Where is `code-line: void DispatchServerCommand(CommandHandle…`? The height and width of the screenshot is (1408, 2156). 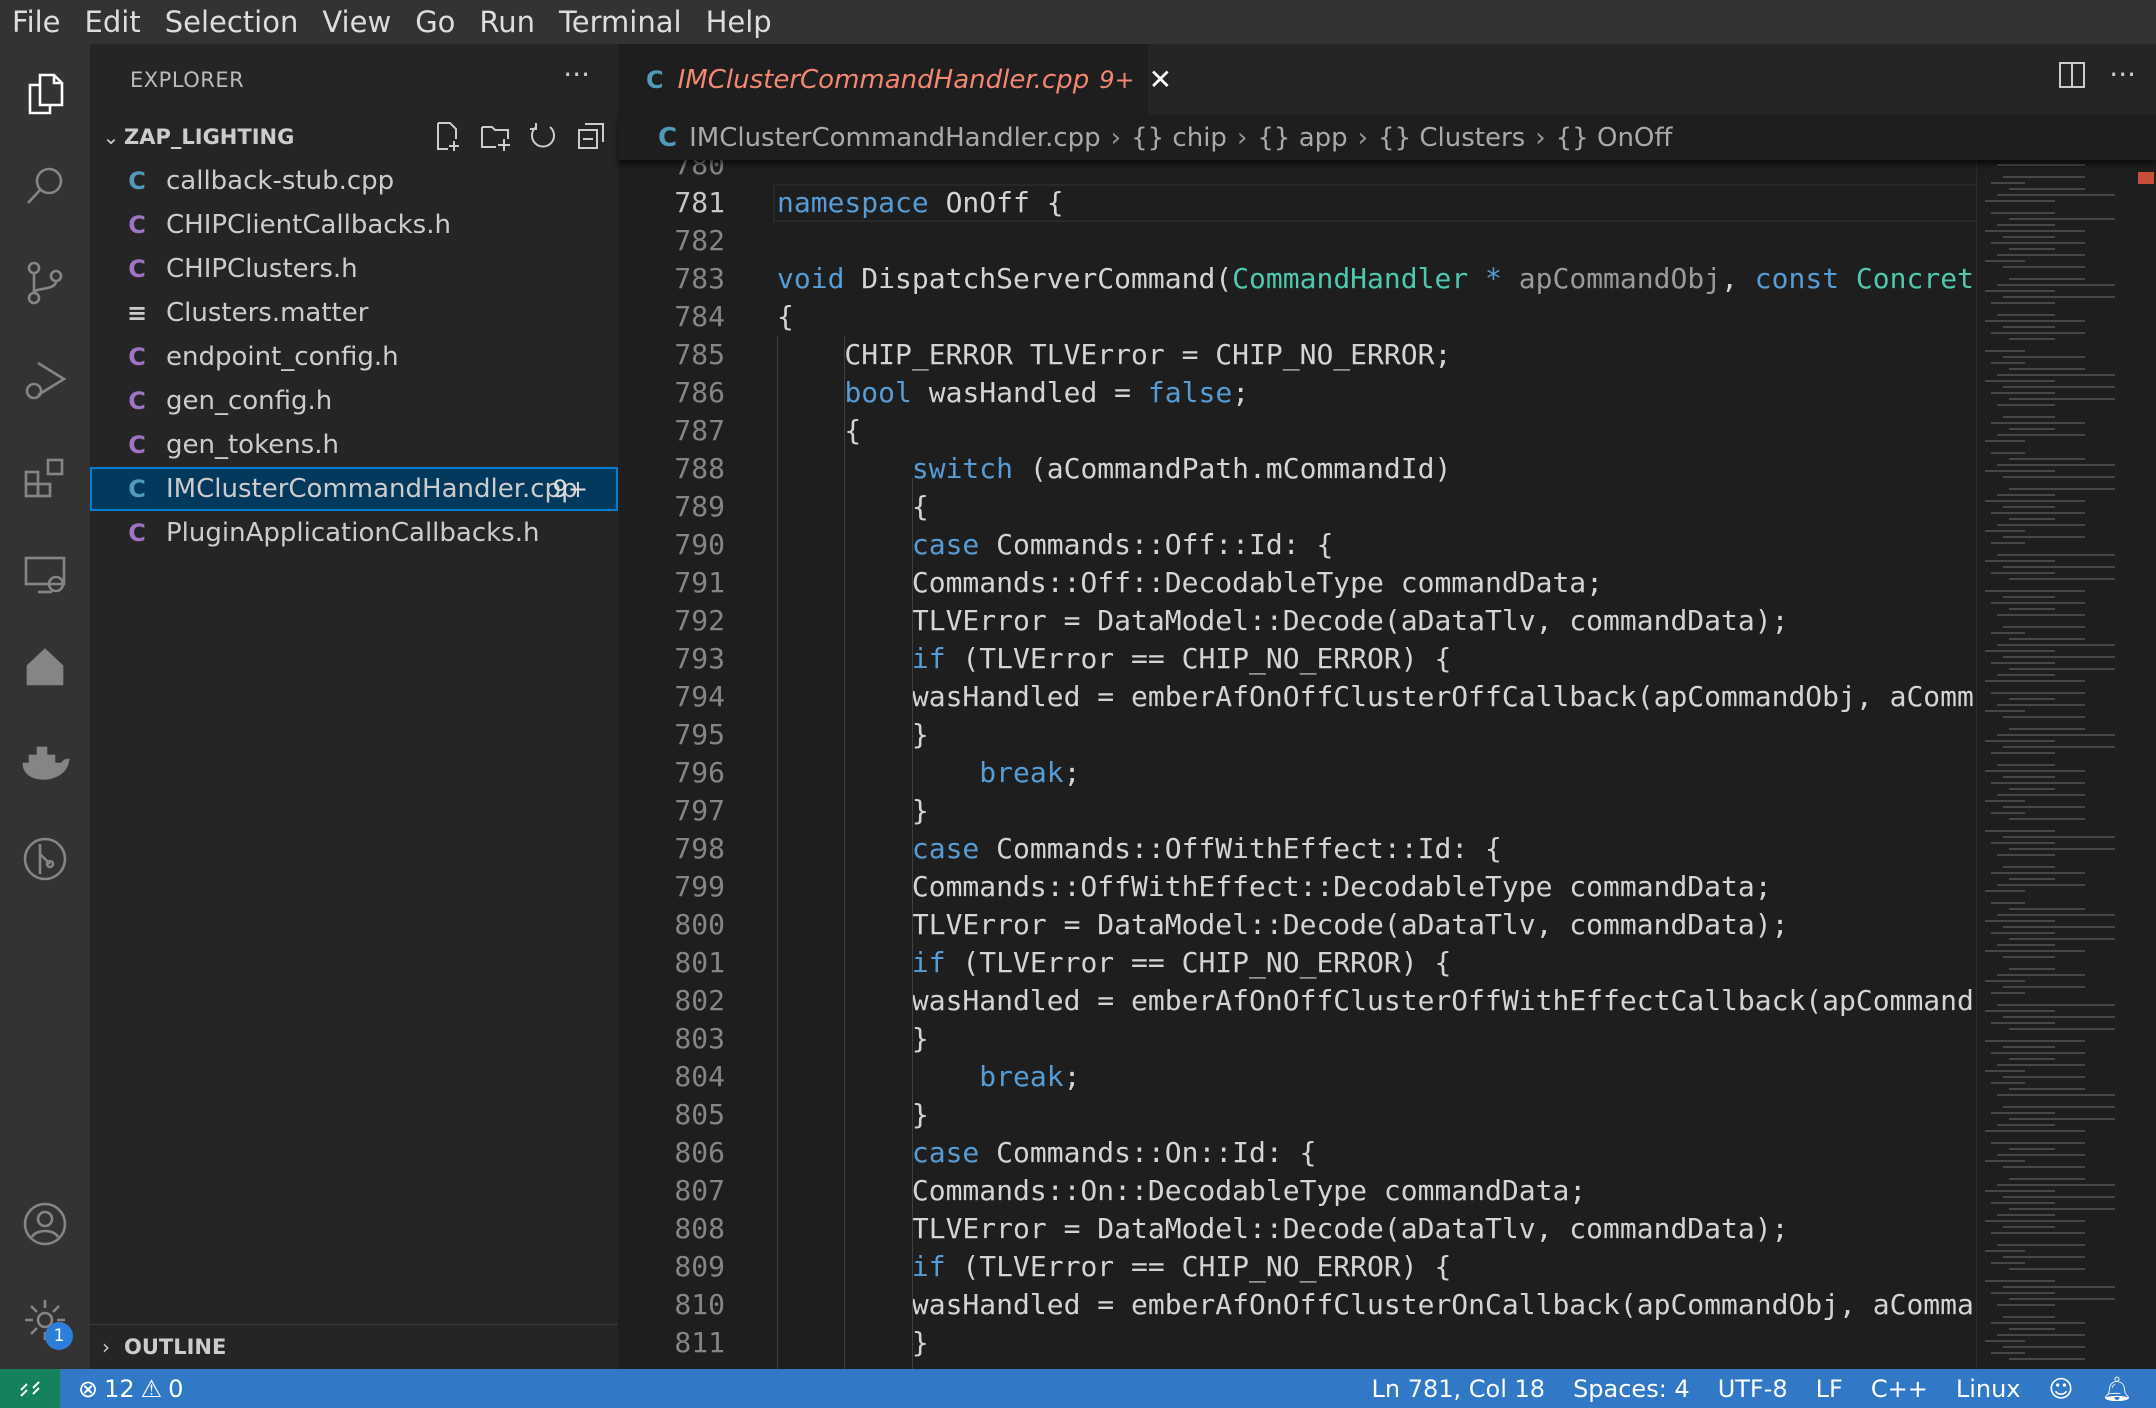 code-line: void DispatchServerCommand(CommandHandle… is located at coordinates (1375, 279).